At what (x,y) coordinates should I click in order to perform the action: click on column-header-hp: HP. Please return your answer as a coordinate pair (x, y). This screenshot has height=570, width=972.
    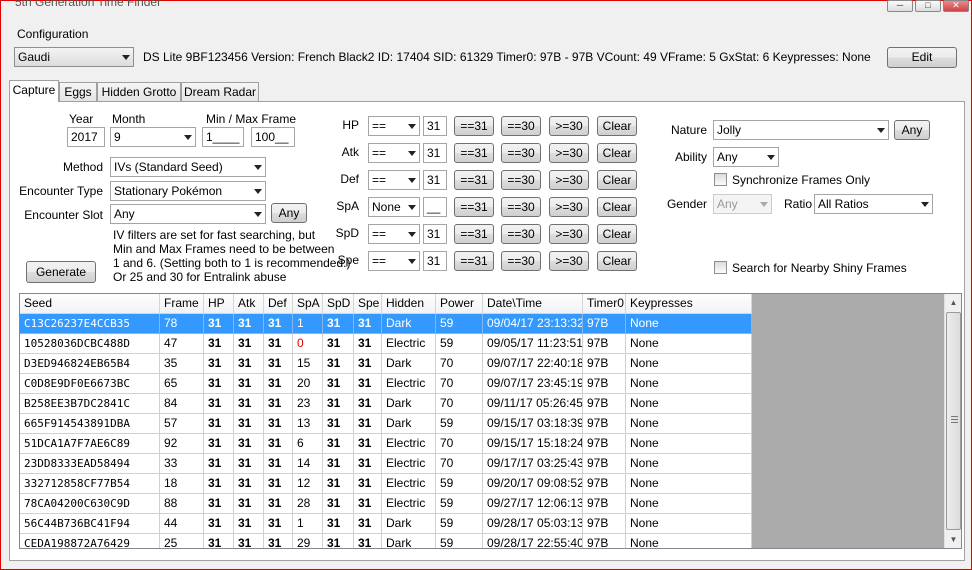
    Looking at the image, I should click on (219, 304).